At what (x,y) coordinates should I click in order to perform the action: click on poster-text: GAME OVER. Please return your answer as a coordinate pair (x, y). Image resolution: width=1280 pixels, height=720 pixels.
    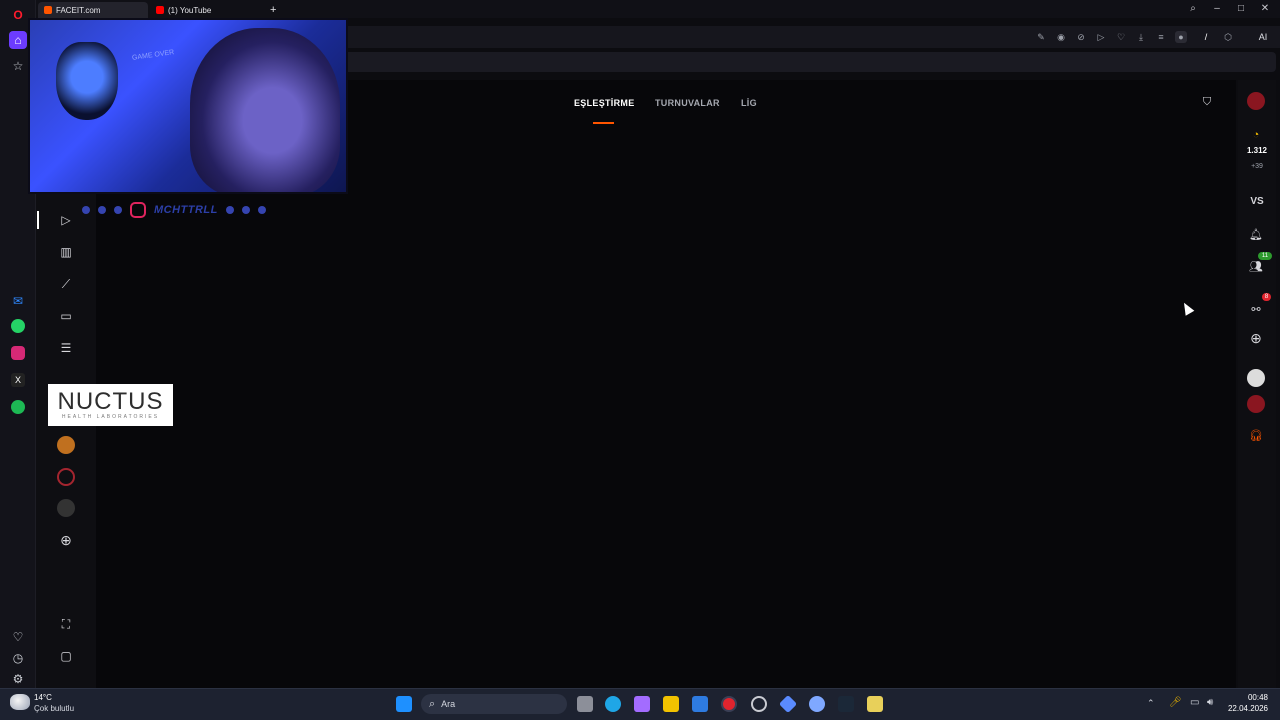
    Looking at the image, I should click on (153, 55).